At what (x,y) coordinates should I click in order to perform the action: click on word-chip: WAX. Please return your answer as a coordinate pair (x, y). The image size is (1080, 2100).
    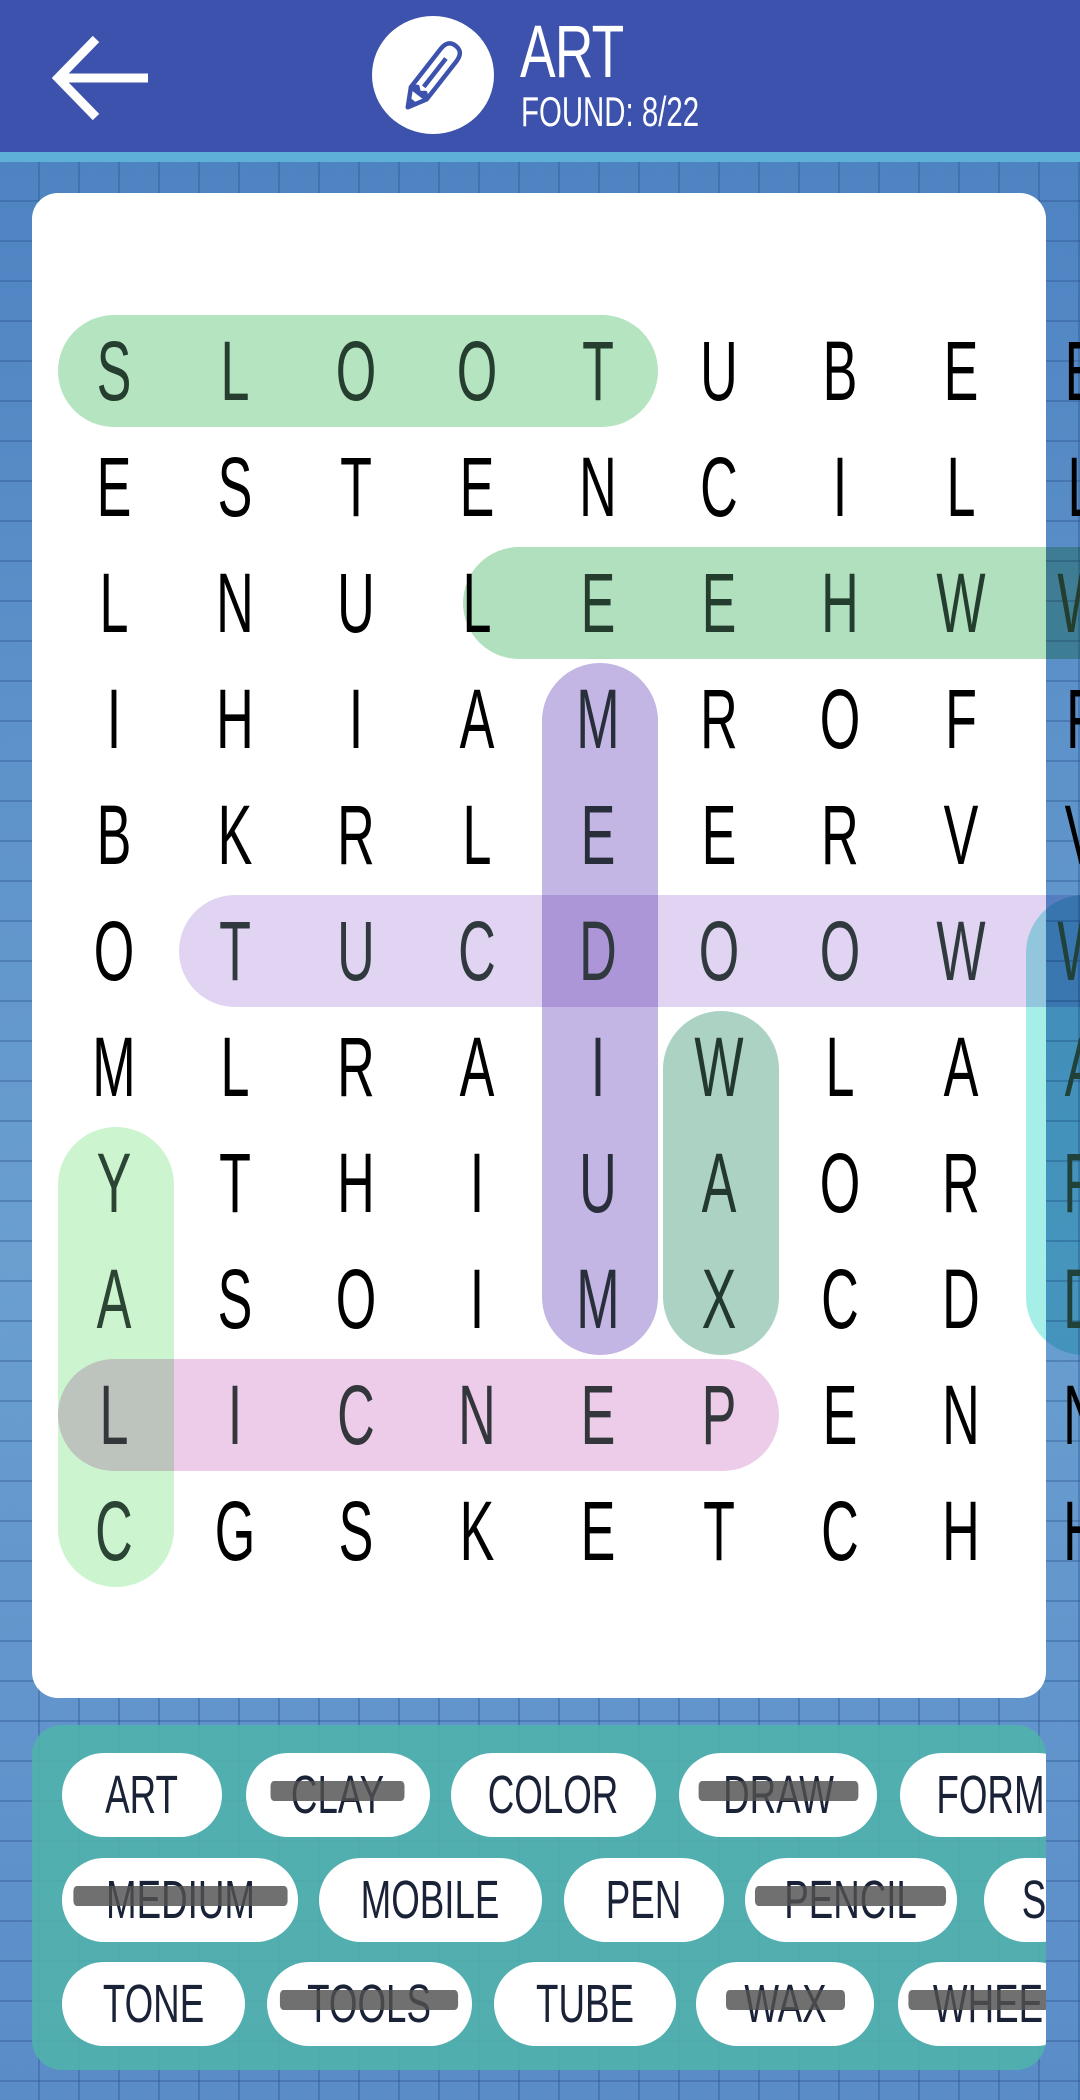
    Looking at the image, I should click on (785, 2004).